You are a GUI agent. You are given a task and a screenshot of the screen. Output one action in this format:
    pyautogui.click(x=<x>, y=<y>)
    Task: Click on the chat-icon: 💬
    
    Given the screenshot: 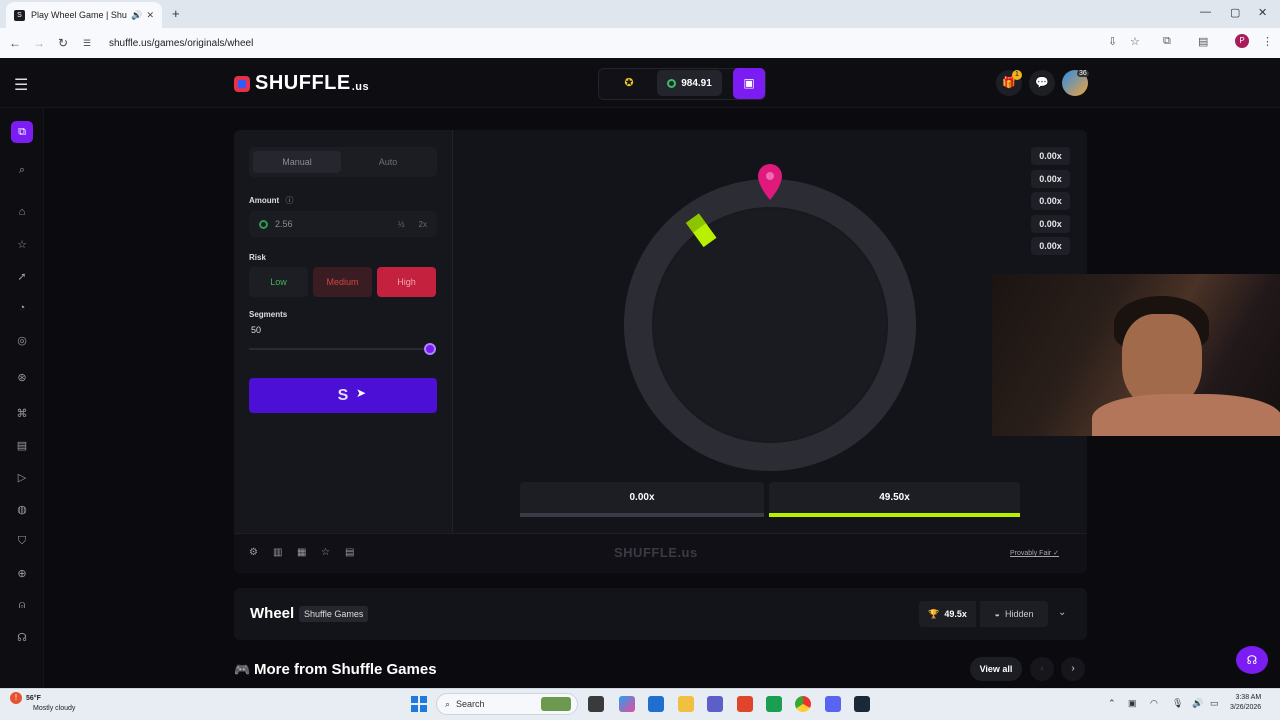 What is the action you would take?
    pyautogui.click(x=1042, y=83)
    